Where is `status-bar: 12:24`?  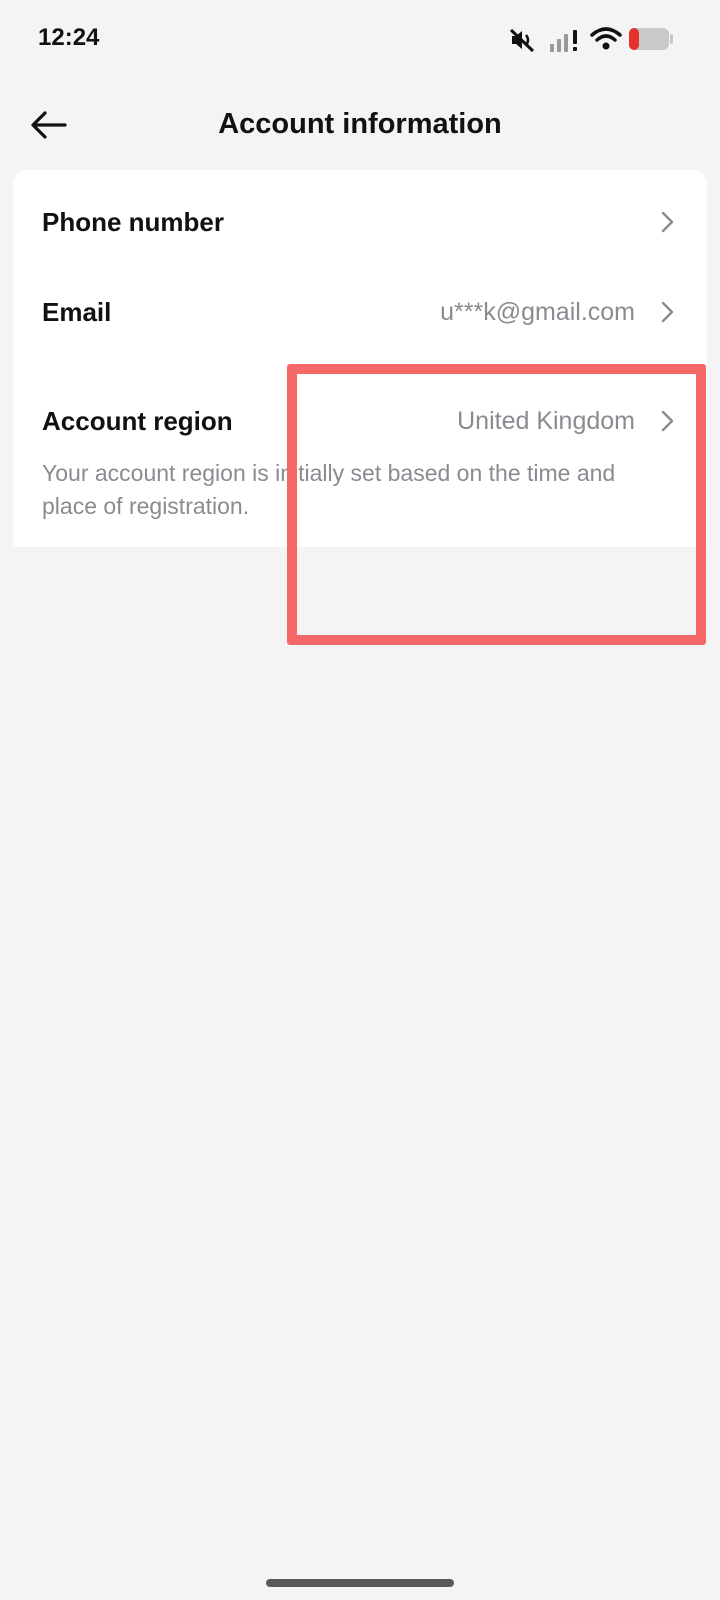
status-bar: 12:24 is located at coordinates (360, 40).